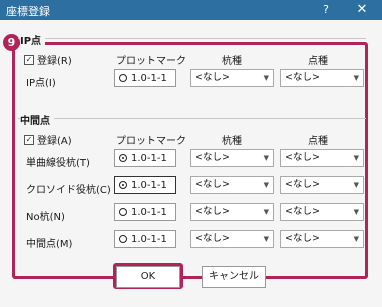 The height and width of the screenshot is (307, 382). Describe the element at coordinates (41, 83) in the screenshot. I see `ip-row-label: IP点(I)` at that location.